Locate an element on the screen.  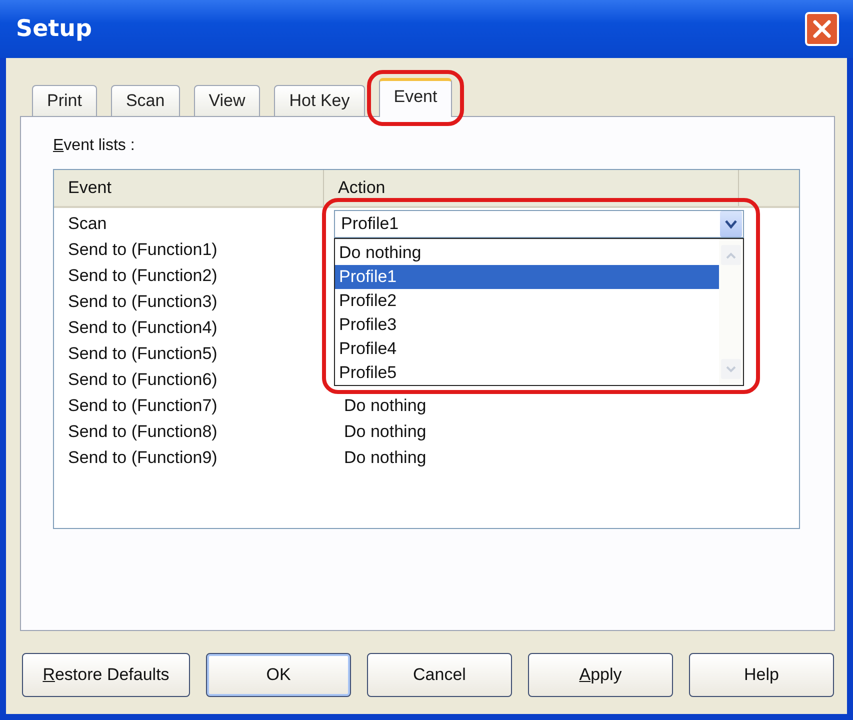
table-cell-text: Send to (Function2) is located at coordinates (142, 276).